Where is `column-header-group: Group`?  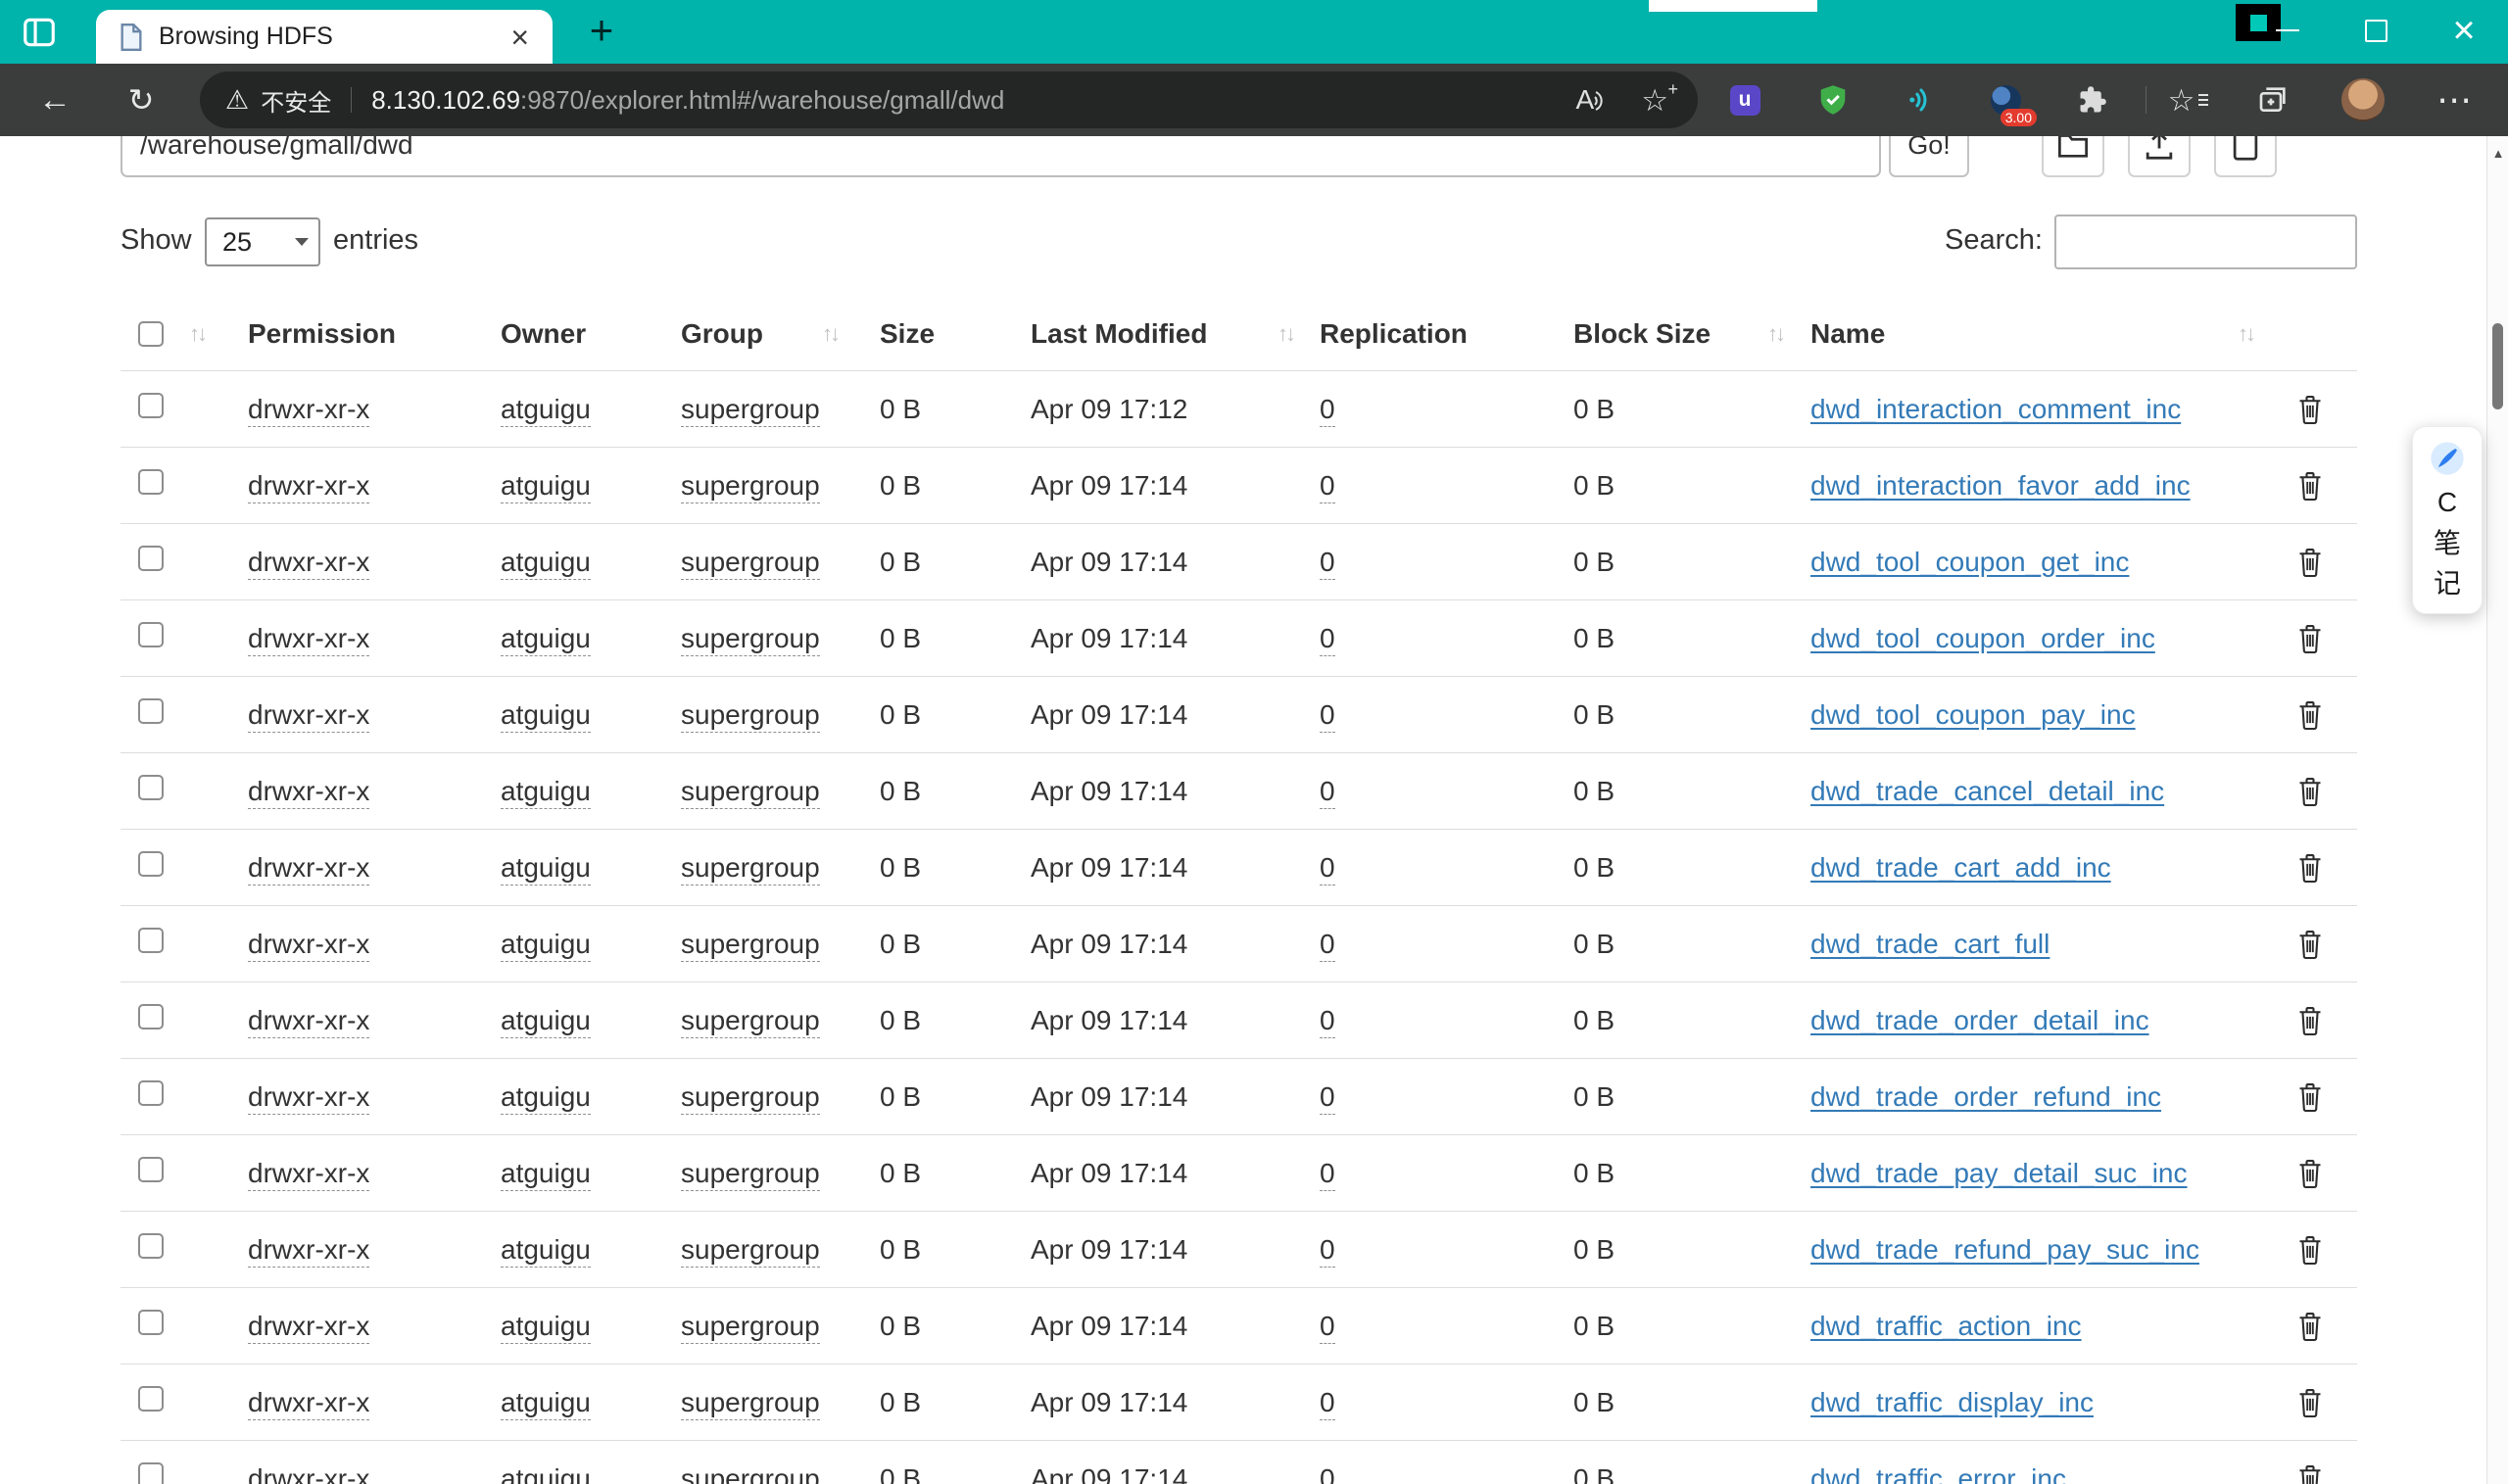 column-header-group: Group is located at coordinates (722, 334).